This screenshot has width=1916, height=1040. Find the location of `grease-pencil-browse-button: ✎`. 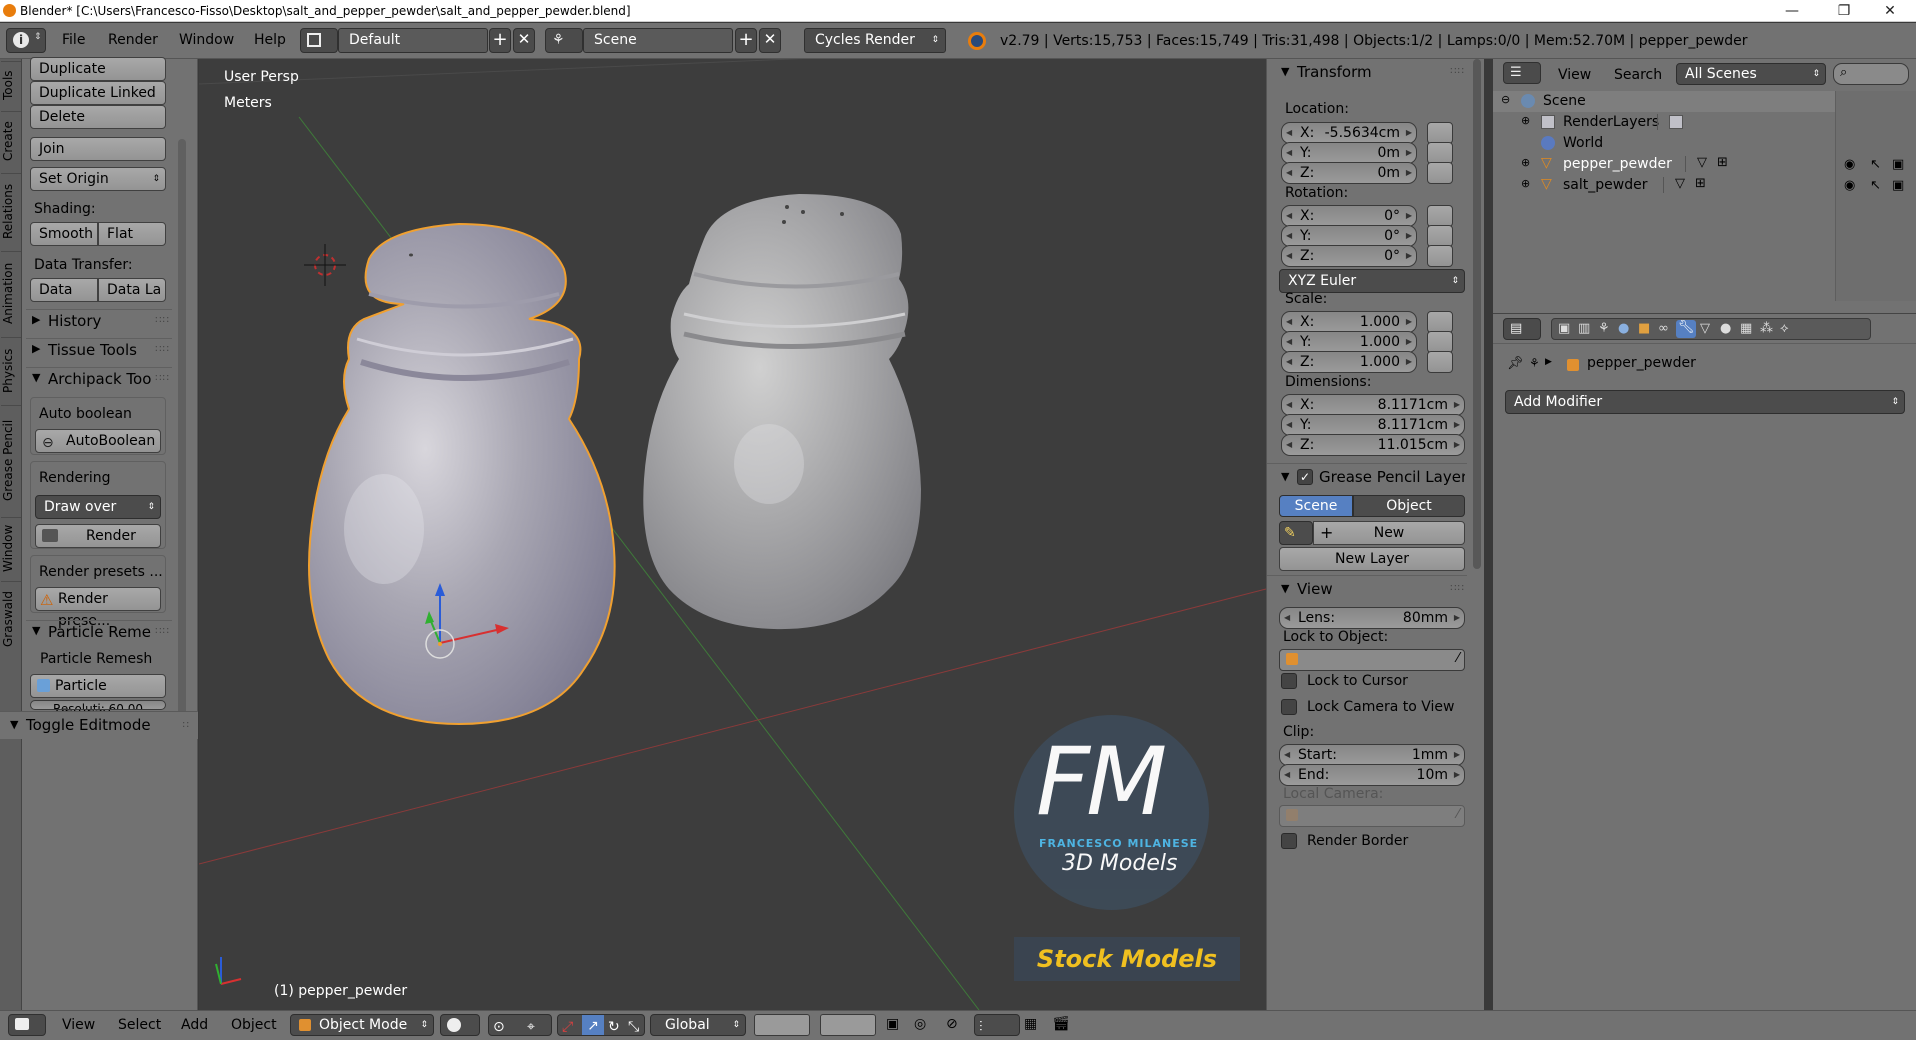

grease-pencil-browse-button: ✎ is located at coordinates (1296, 533).